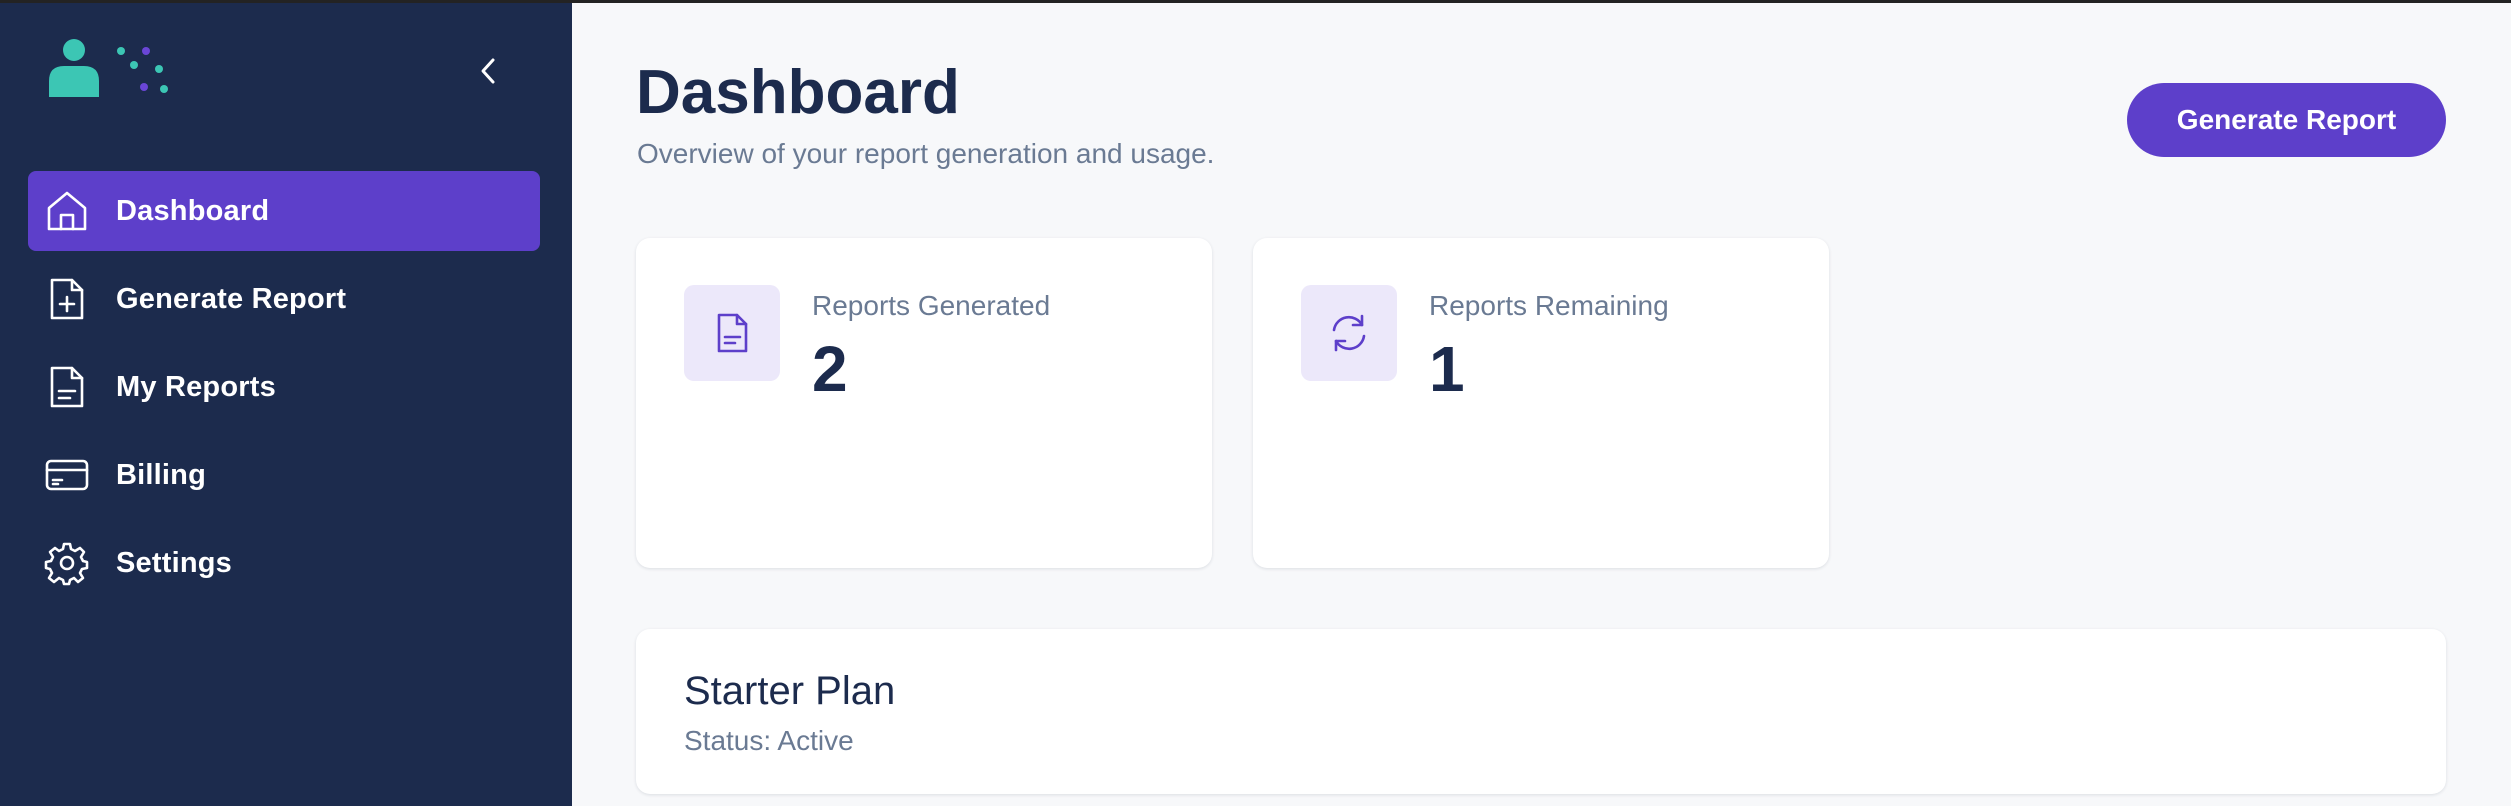 This screenshot has width=2511, height=806. What do you see at coordinates (67, 475) in the screenshot?
I see `credit-card-icon` at bounding box center [67, 475].